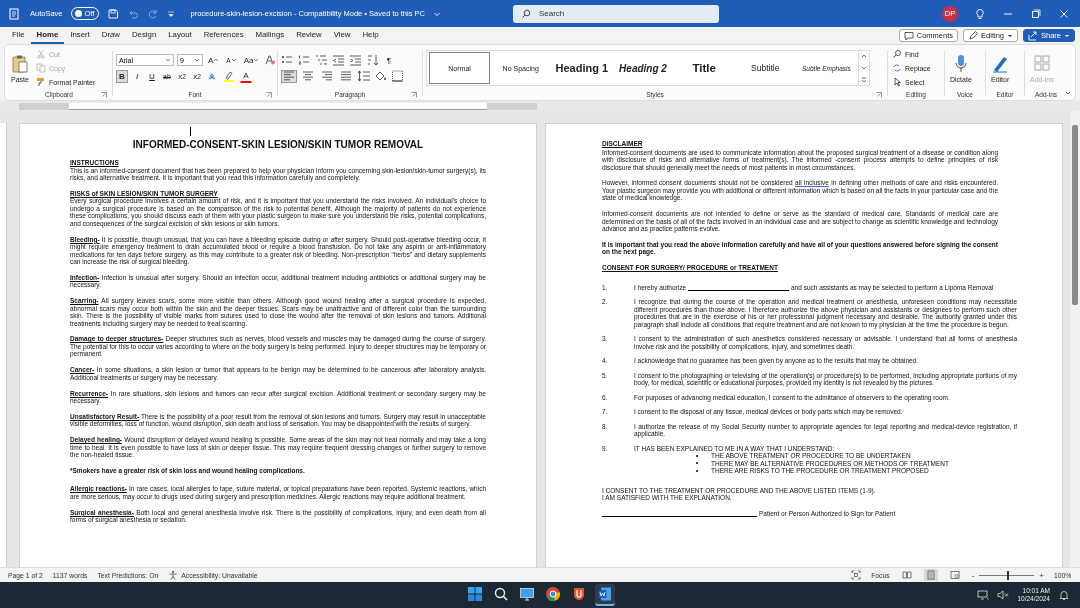 The width and height of the screenshot is (1080, 608). What do you see at coordinates (1064, 13) in the screenshot?
I see `close-icon` at bounding box center [1064, 13].